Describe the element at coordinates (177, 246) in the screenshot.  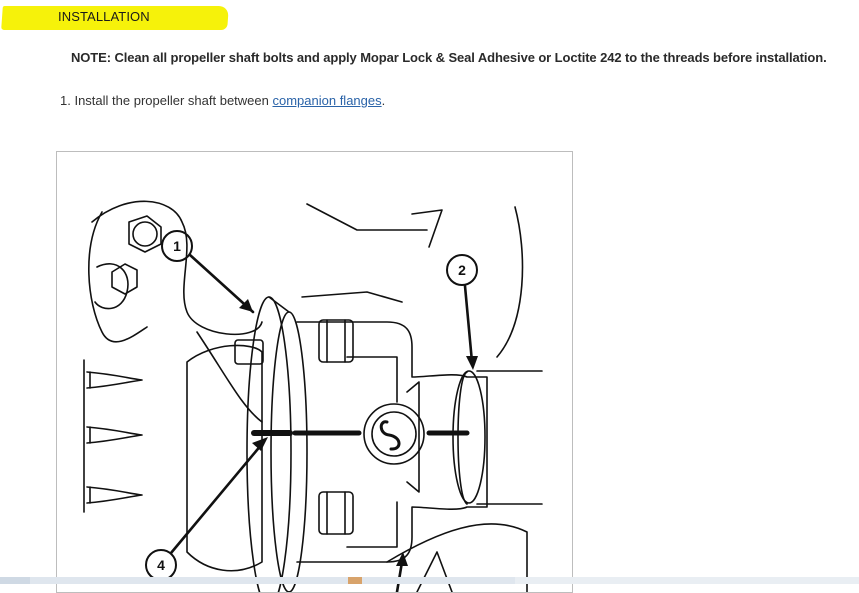
I see `callout-1-label: 1` at that location.